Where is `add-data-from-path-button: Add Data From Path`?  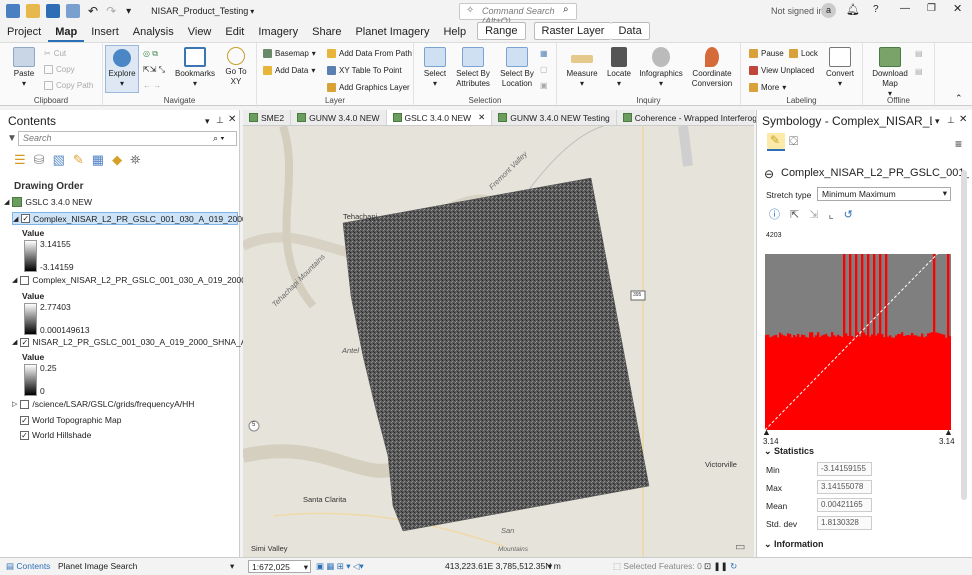
add-data-from-path-button: Add Data From Path is located at coordinates (369, 53).